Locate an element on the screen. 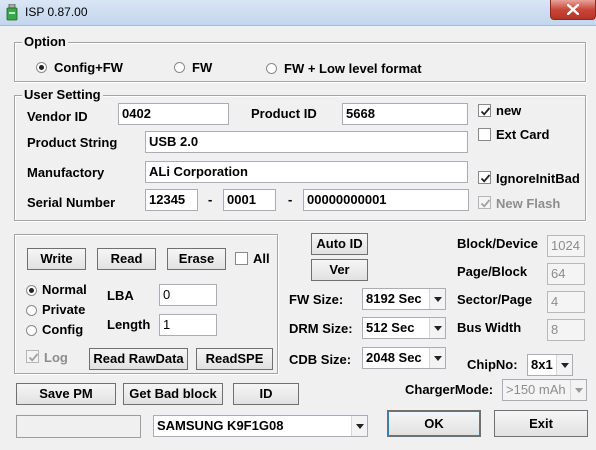  drm-size-value: 512 Sec is located at coordinates (390, 327).